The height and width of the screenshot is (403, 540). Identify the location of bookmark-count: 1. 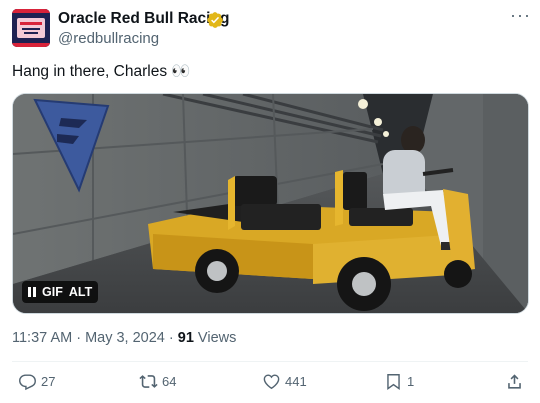
(411, 381).